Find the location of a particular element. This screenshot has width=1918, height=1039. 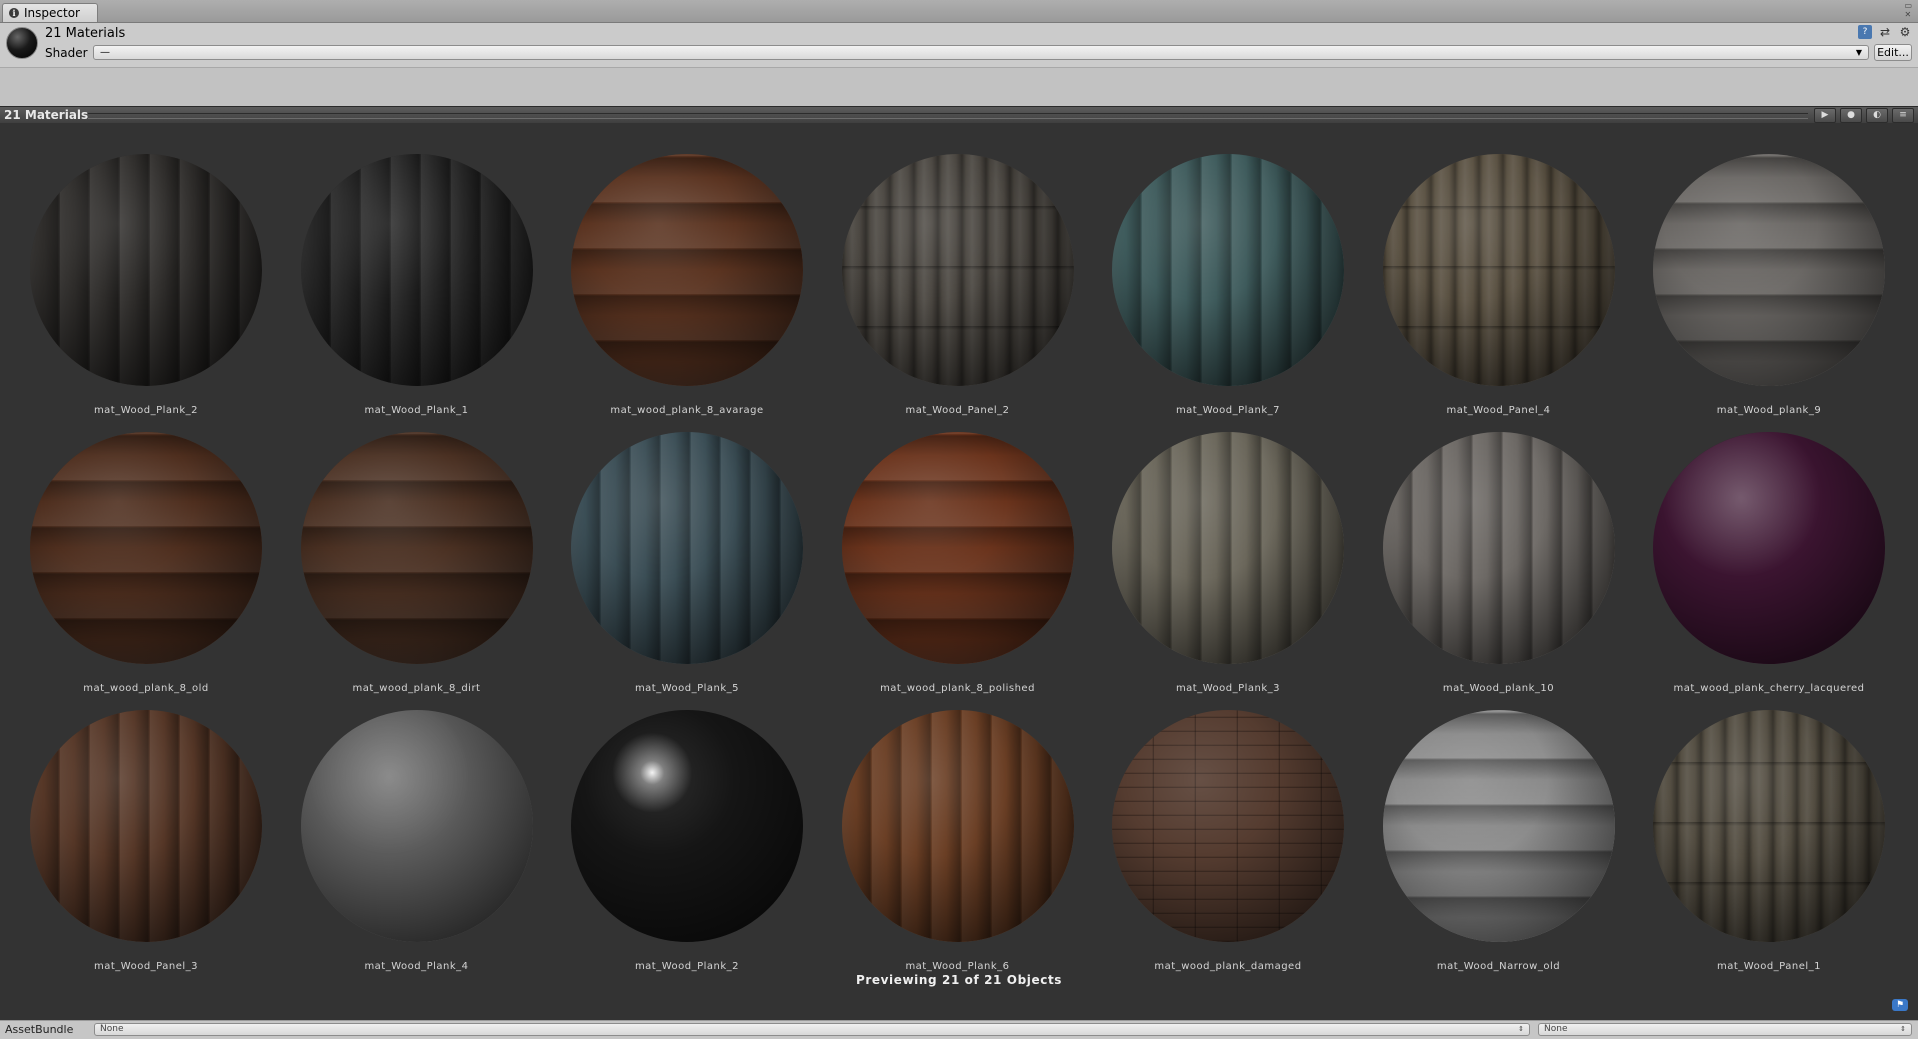

material-preview-item: mat_Wood_Plank_7 is located at coordinates (1215, 269).